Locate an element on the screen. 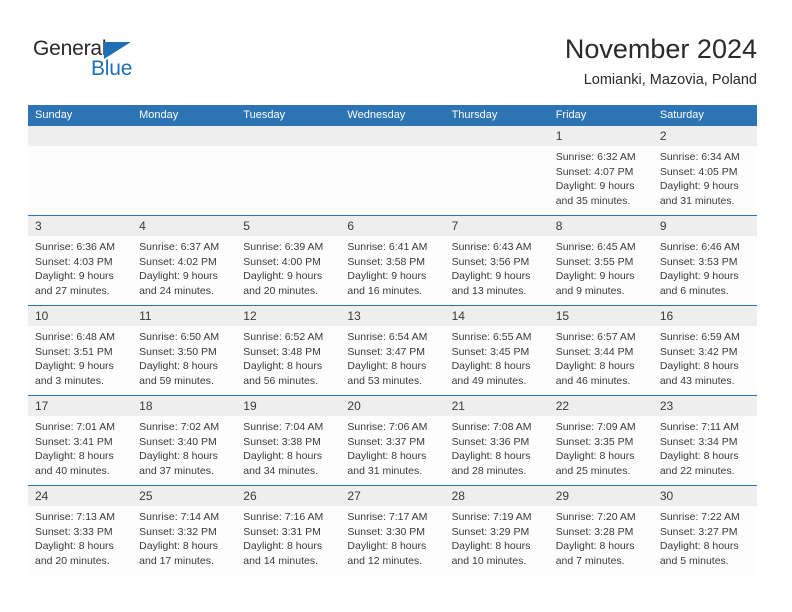 The width and height of the screenshot is (792, 612). sunset-time: Sunset: 3:47 PM is located at coordinates (386, 351).